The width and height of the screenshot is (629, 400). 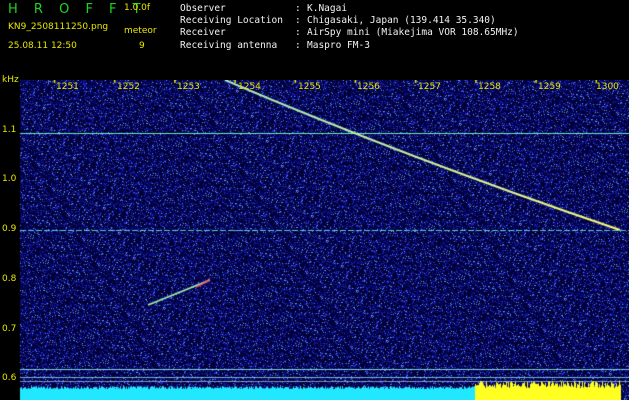 I want to click on time-label: 1259, so click(x=549, y=87).